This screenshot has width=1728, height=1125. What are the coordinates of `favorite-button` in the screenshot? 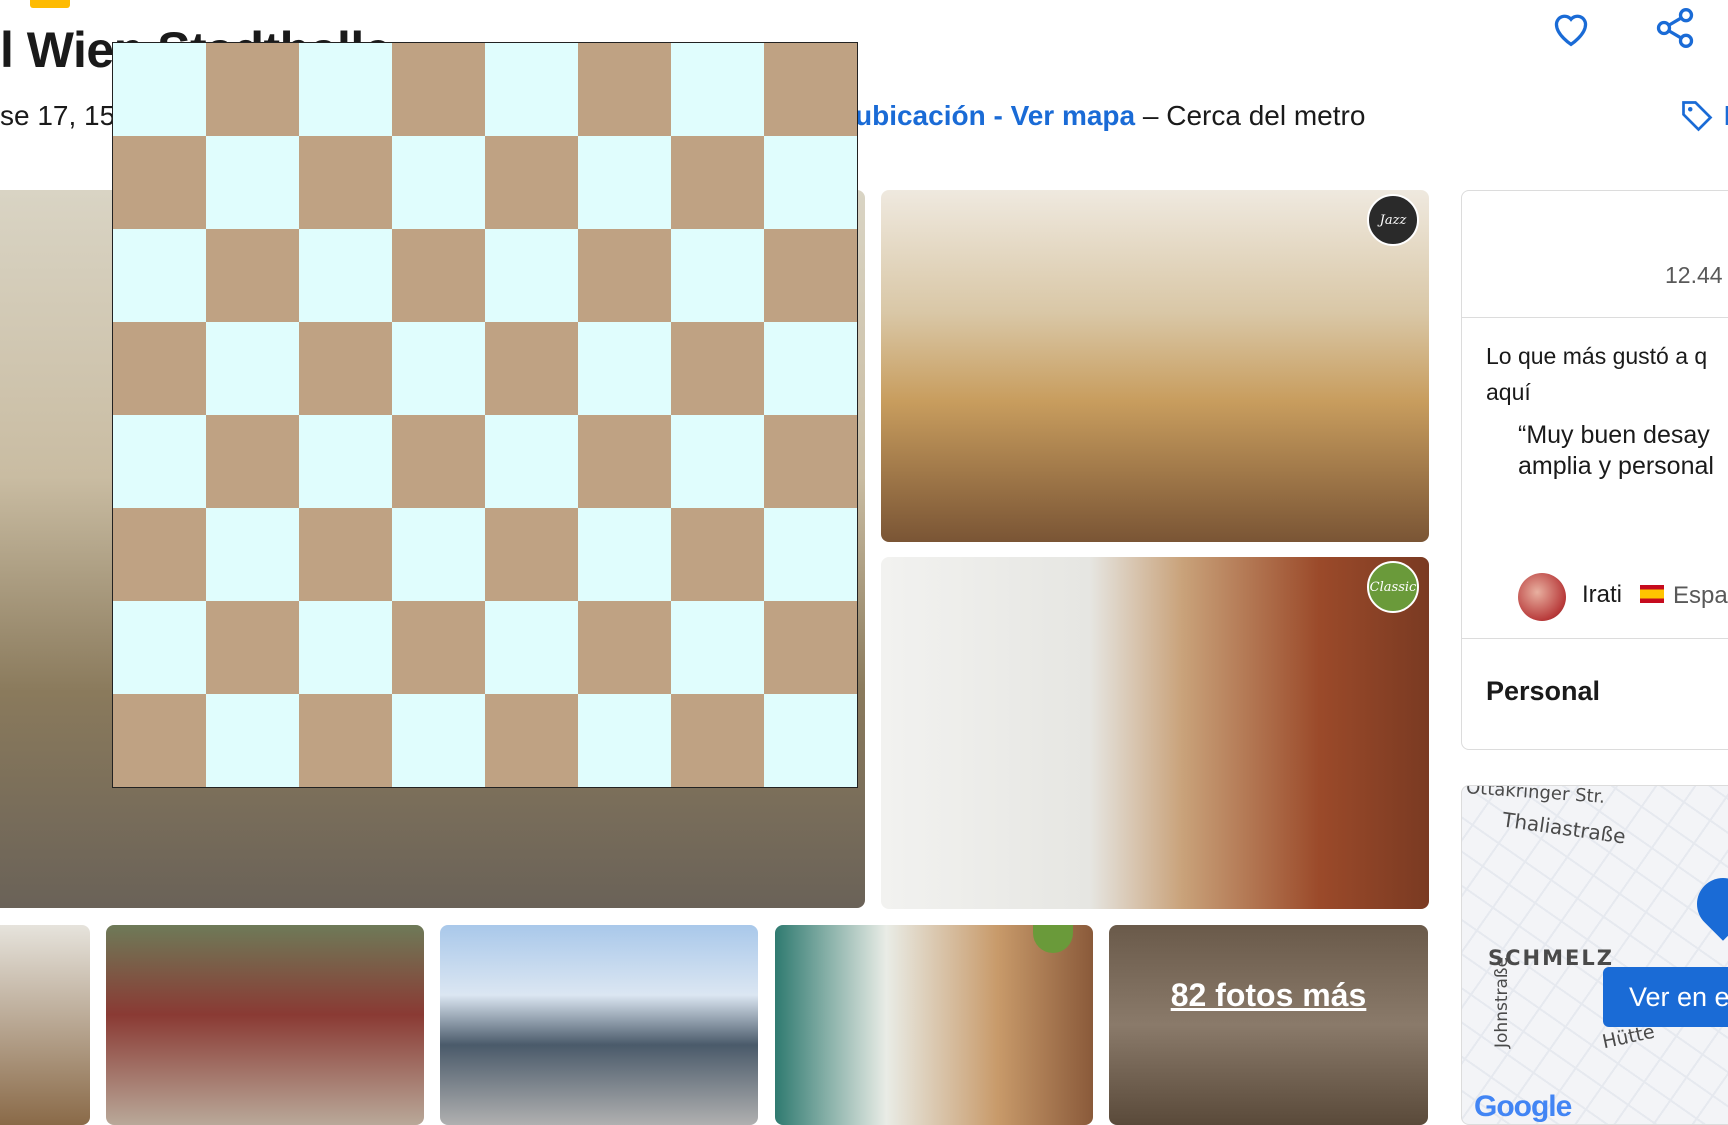 It's located at (1571, 28).